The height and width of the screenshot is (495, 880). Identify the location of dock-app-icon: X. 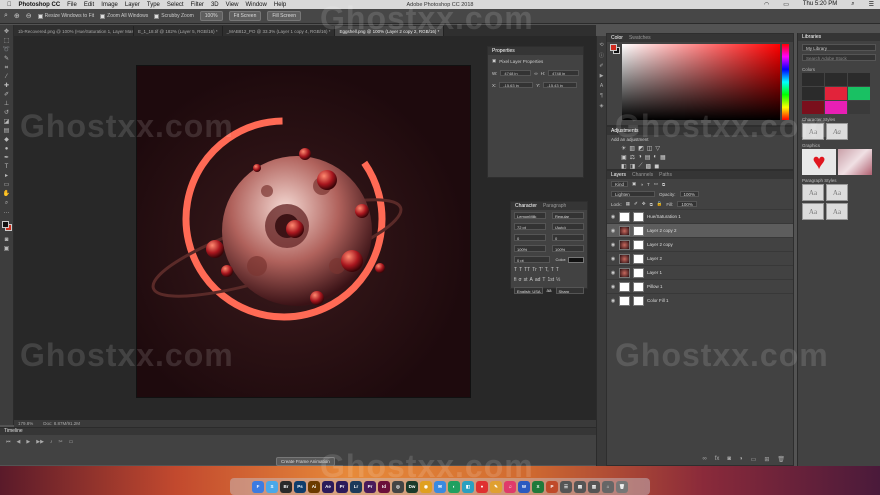
(538, 486).